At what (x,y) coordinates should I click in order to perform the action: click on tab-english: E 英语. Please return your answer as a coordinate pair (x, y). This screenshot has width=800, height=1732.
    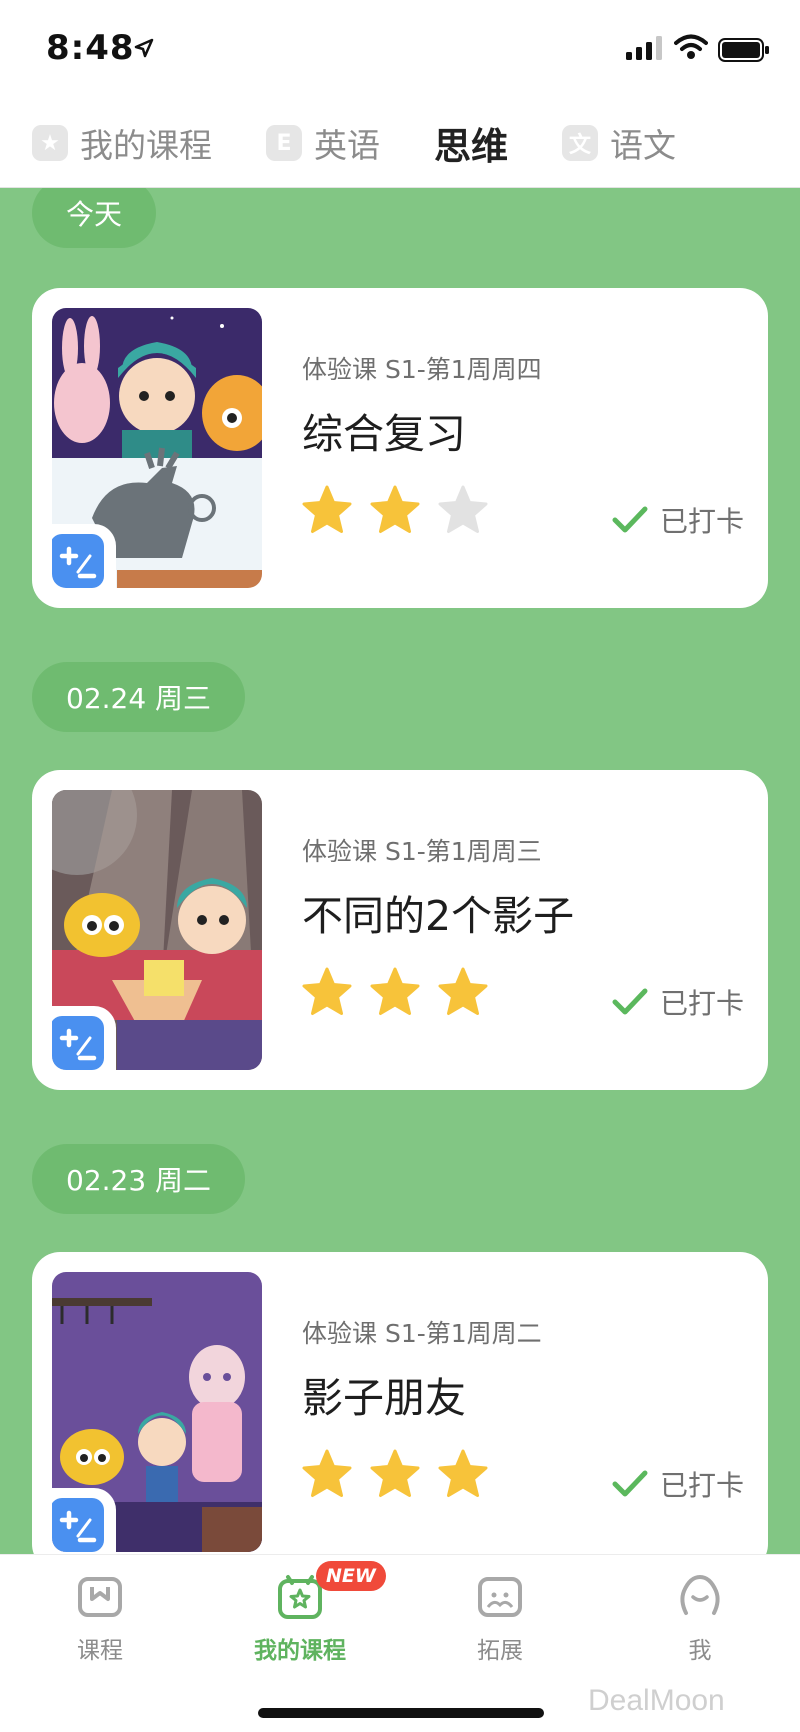
    Looking at the image, I should click on (323, 143).